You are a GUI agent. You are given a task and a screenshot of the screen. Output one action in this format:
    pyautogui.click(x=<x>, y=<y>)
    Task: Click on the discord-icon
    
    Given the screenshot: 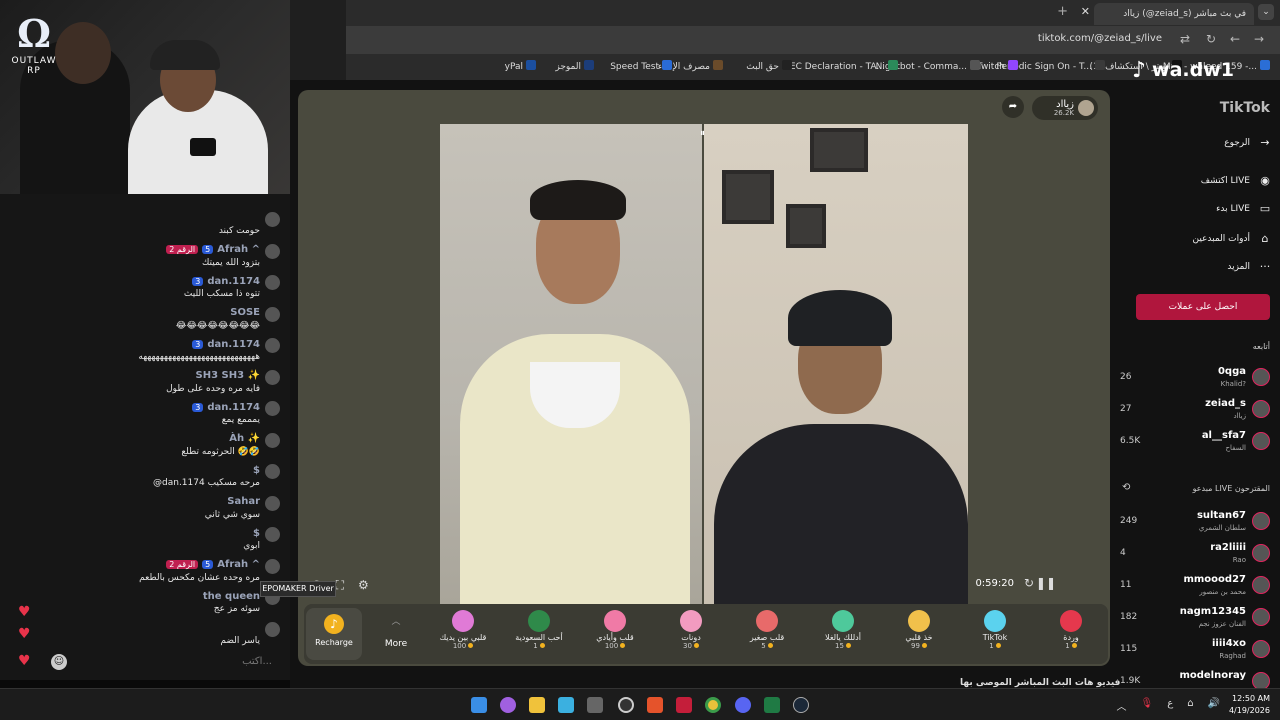 What is the action you would take?
    pyautogui.click(x=743, y=705)
    